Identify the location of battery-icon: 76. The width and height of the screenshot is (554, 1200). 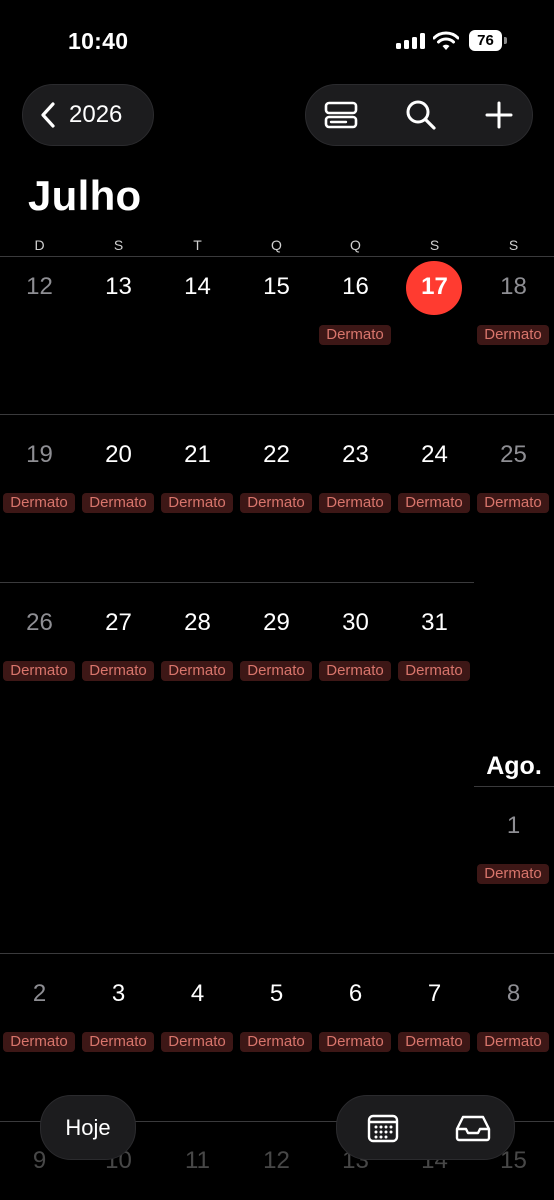
(488, 41).